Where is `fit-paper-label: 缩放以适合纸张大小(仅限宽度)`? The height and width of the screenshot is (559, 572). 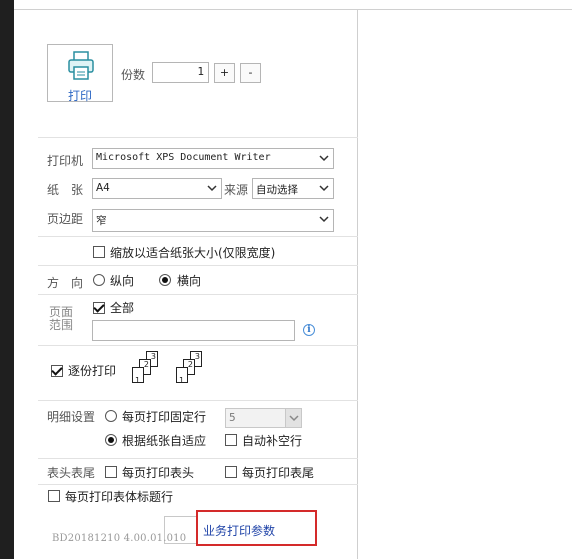
fit-paper-label: 缩放以适合纸张大小(仅限宽度) is located at coordinates (193, 253).